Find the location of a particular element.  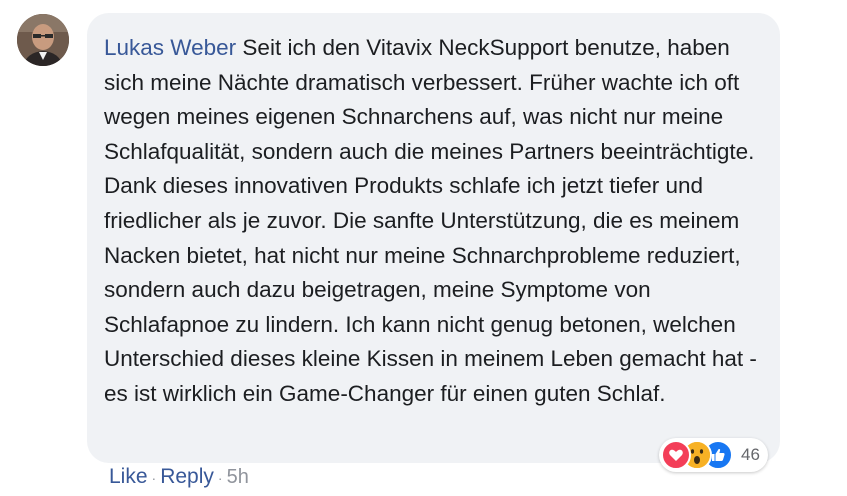

comment-actions: Like · Reply · 5h is located at coordinates (179, 477).